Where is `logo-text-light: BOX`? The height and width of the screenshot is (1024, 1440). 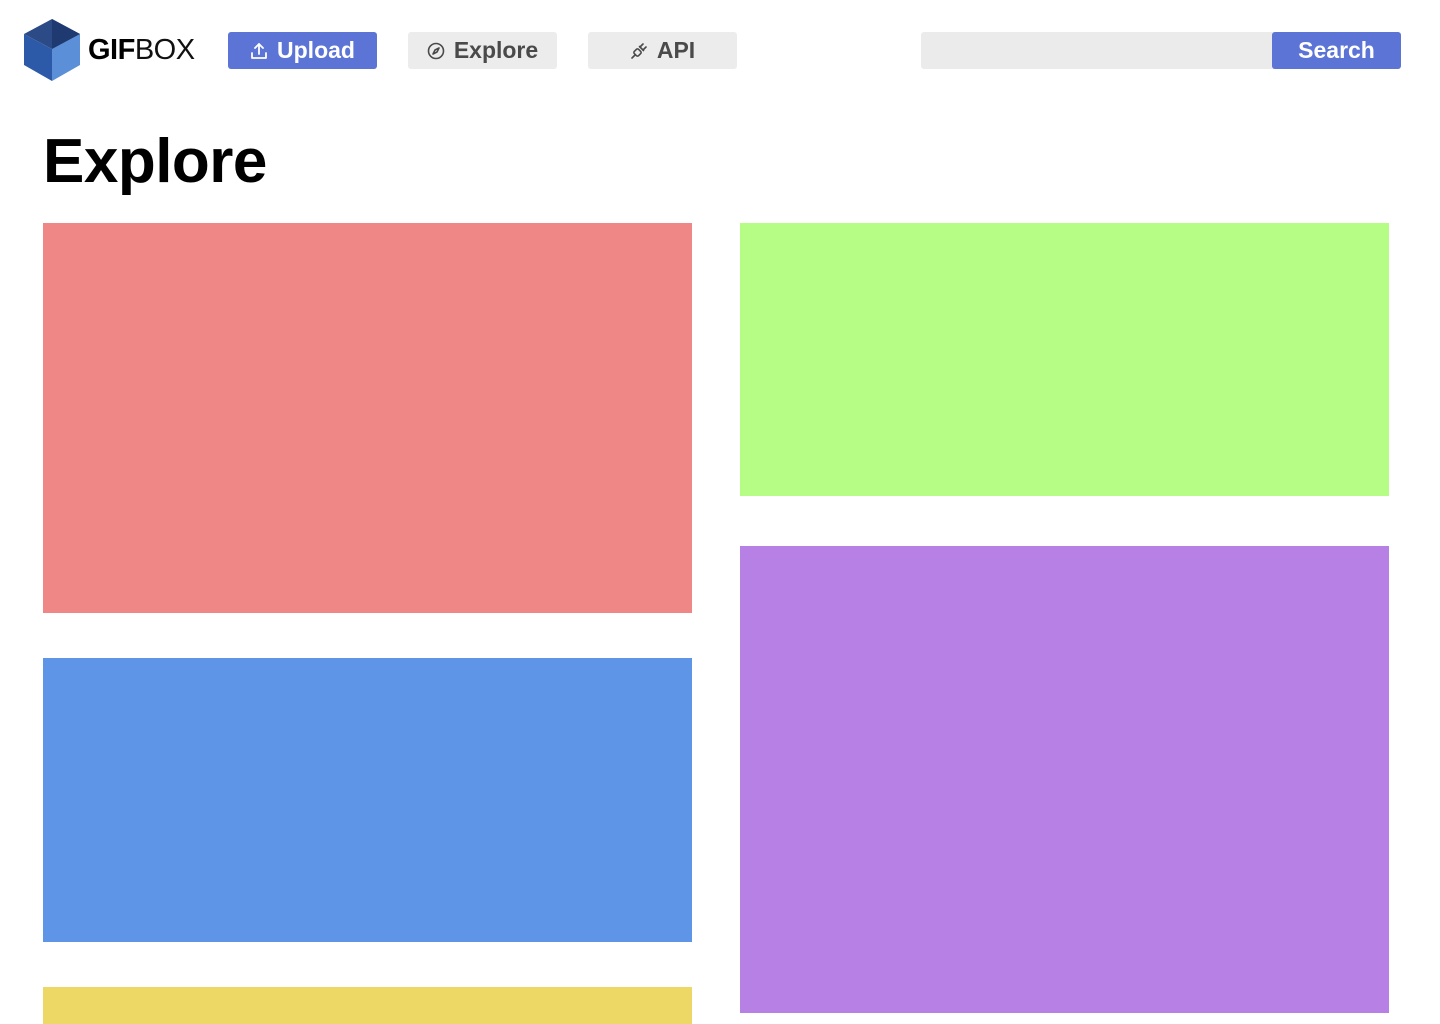 logo-text-light: BOX is located at coordinates (164, 49).